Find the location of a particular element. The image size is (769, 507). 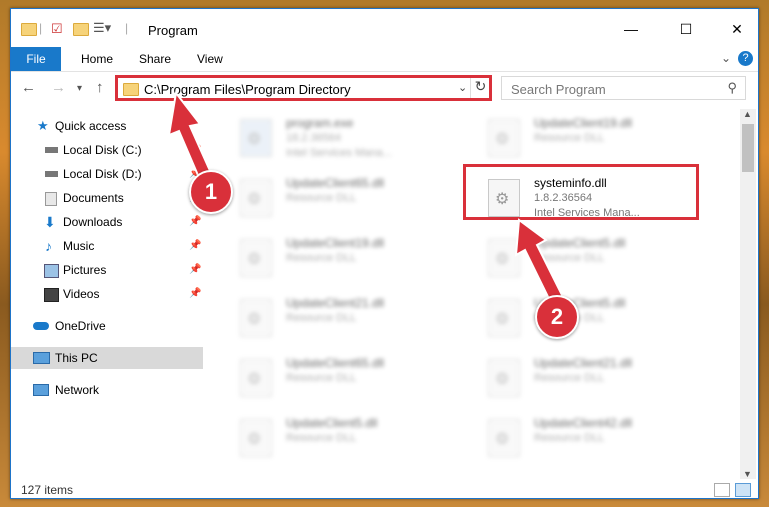

nav-item-label: Videos is located at coordinates (81, 294).